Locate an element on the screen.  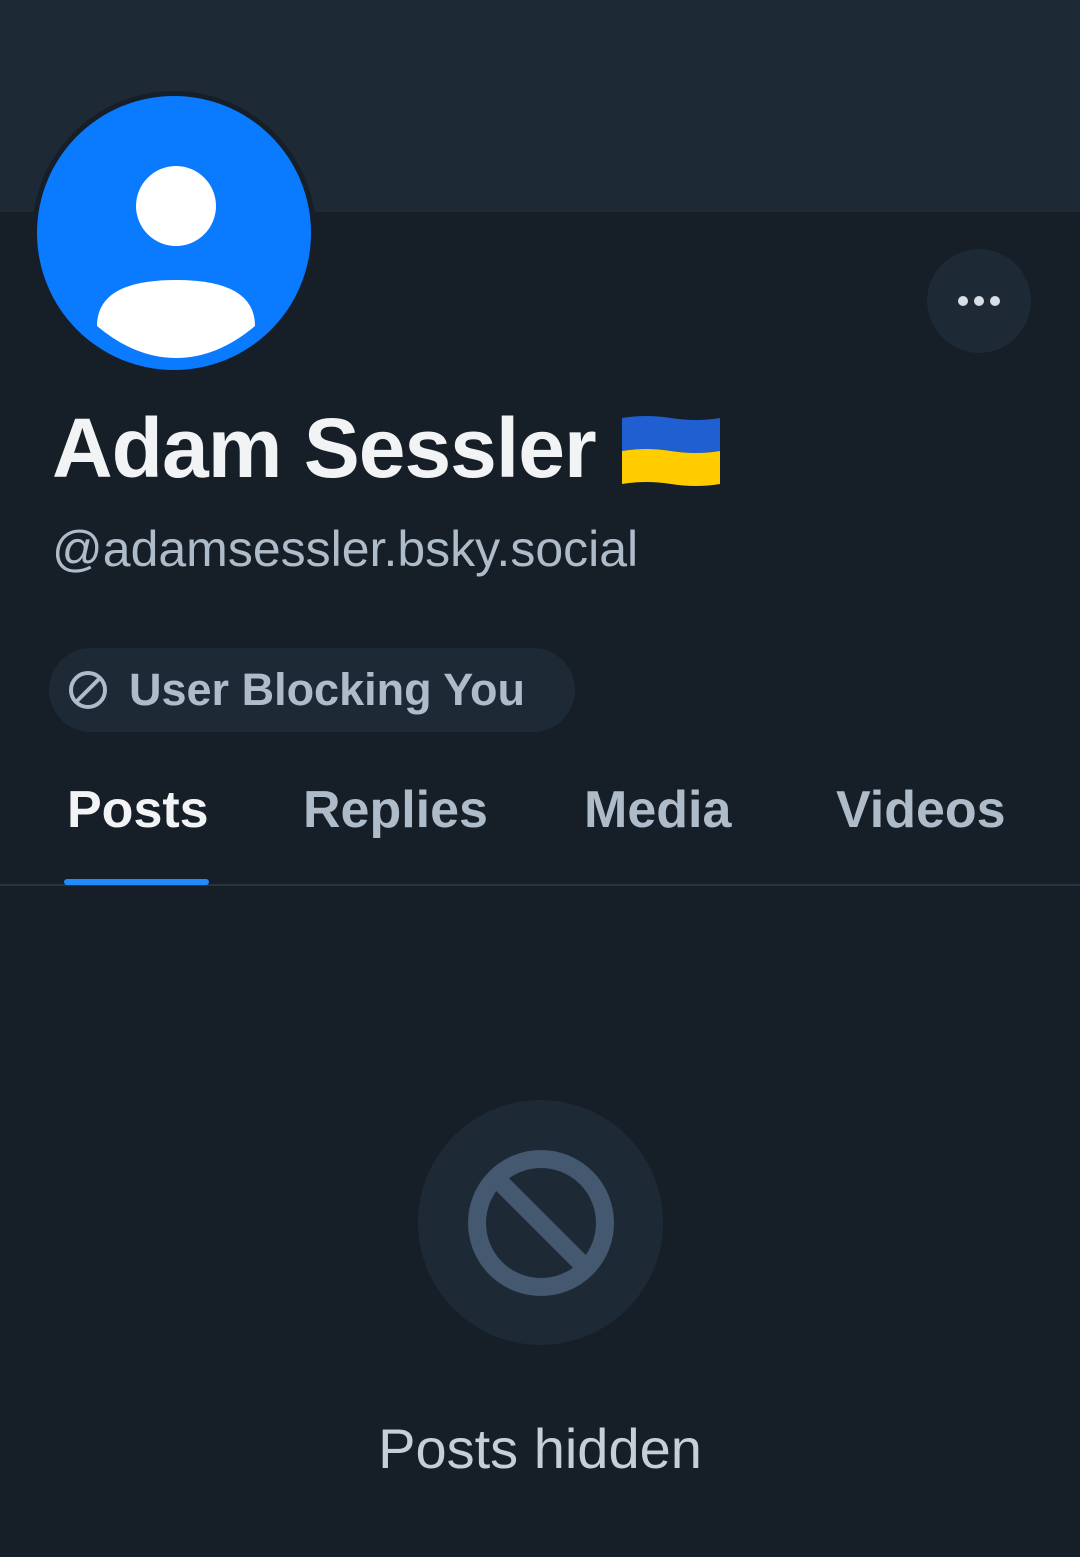
avatar is located at coordinates (174, 233).